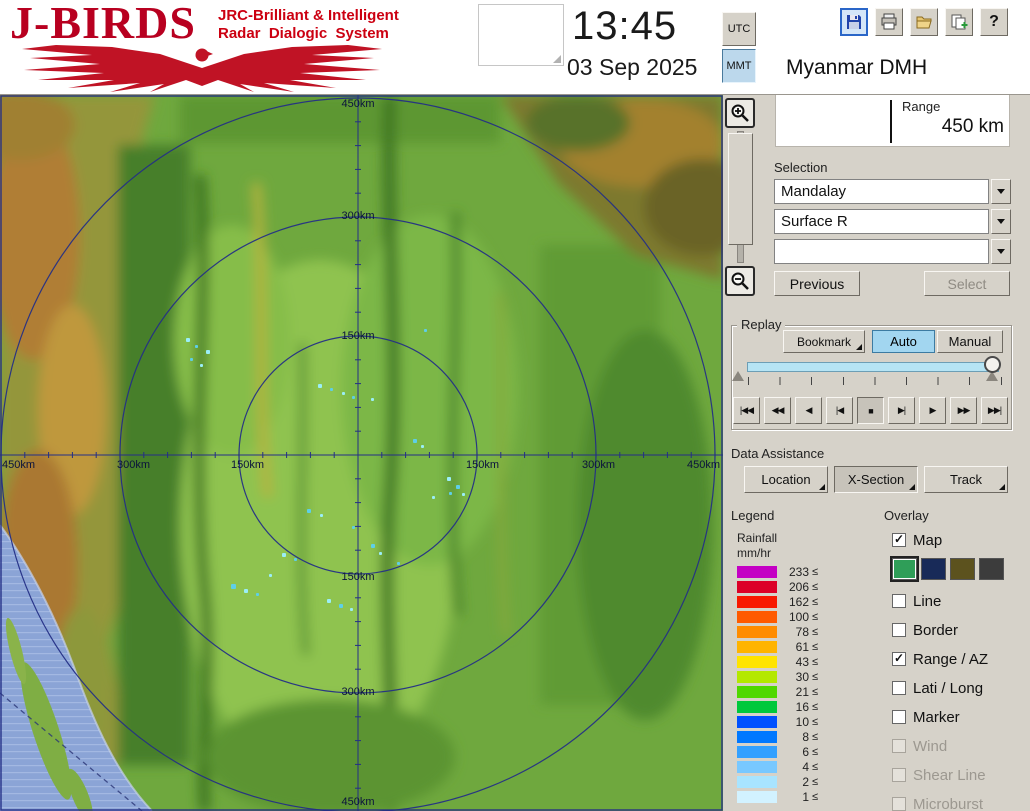 Image resolution: width=1030 pixels, height=811 pixels. What do you see at coordinates (932, 410) in the screenshot?
I see `playback-button: ▶` at bounding box center [932, 410].